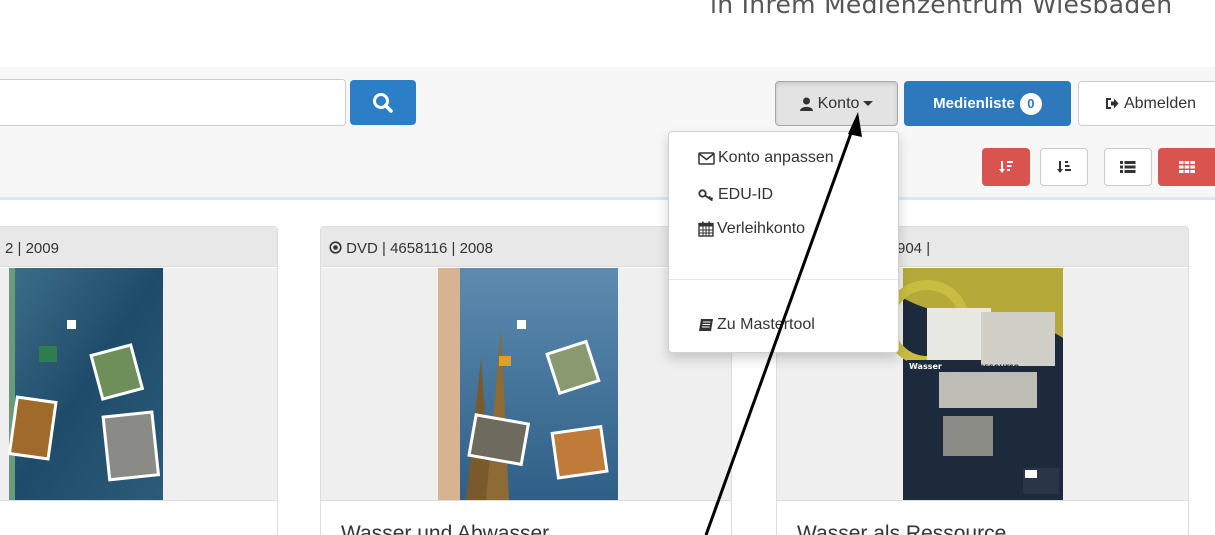 The width and height of the screenshot is (1215, 535). I want to click on card-title: Wasser und Abwasser, so click(445, 528).